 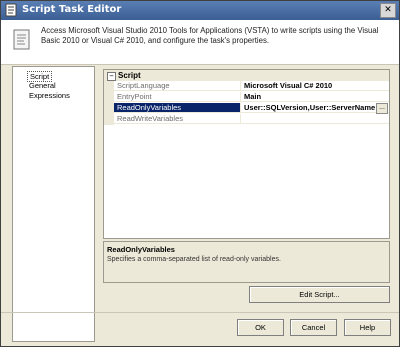 I want to click on property-row-readwritevariables: ReadWriteVariables, so click(x=246, y=119).